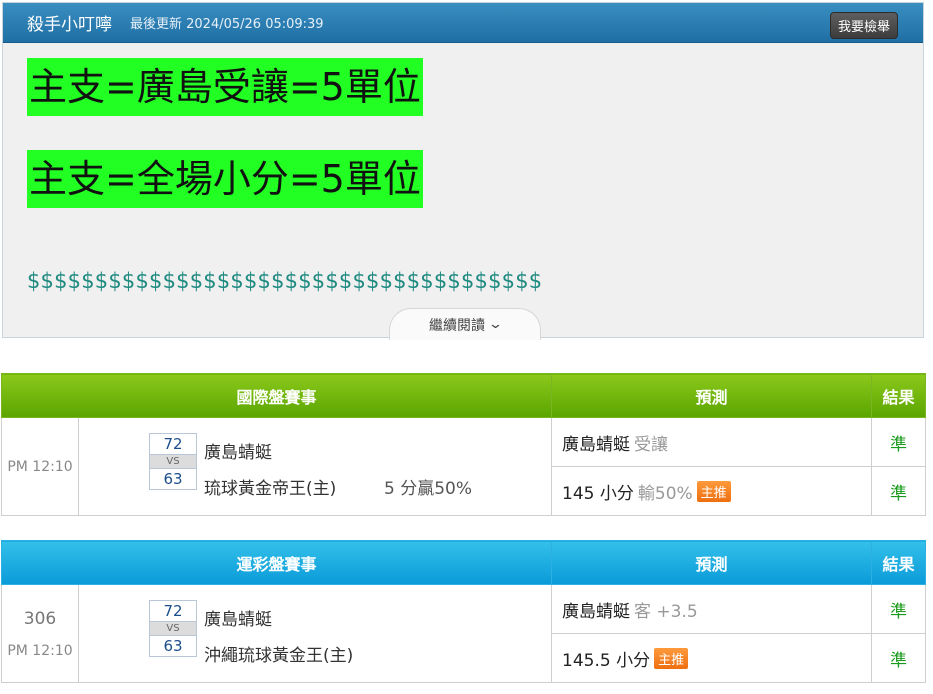  I want to click on read-more-label: 繼續閱讀, so click(457, 325).